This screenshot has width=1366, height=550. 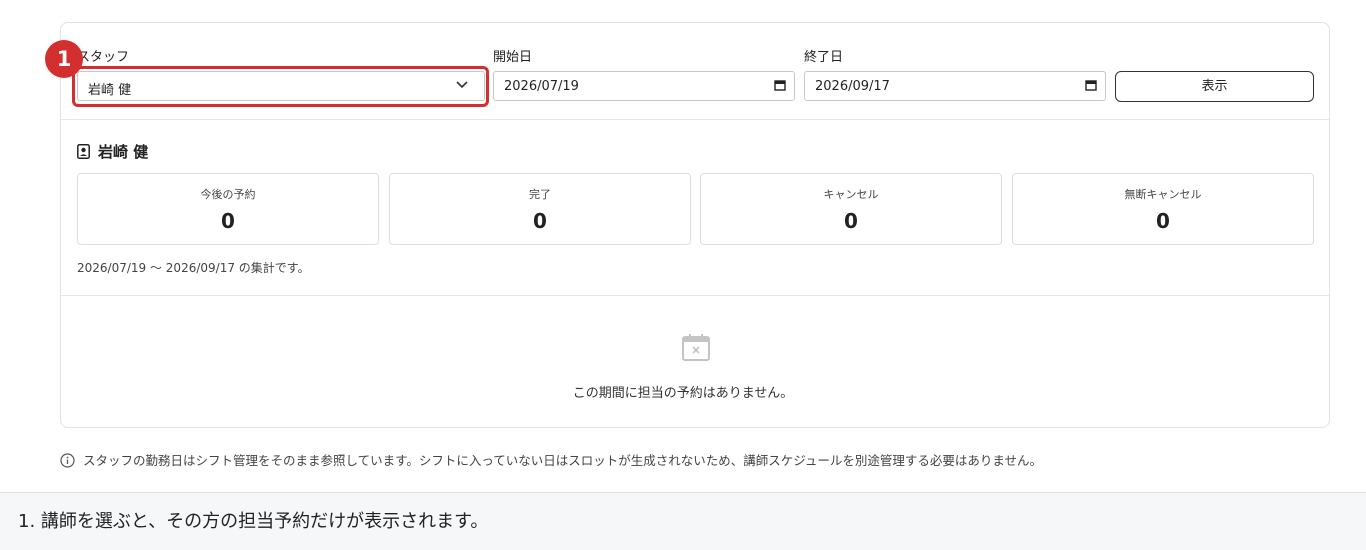 I want to click on staff-select-highlight, so click(x=280, y=86).